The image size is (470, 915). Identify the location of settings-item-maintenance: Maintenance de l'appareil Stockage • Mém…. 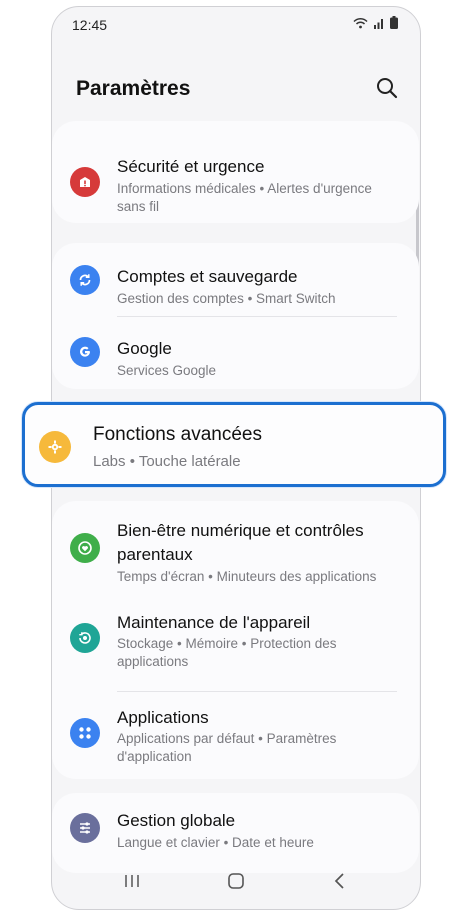
(235, 642).